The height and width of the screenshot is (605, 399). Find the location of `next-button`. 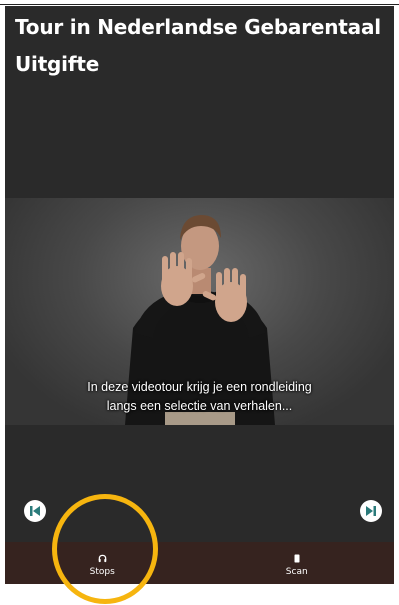

next-button is located at coordinates (371, 511).